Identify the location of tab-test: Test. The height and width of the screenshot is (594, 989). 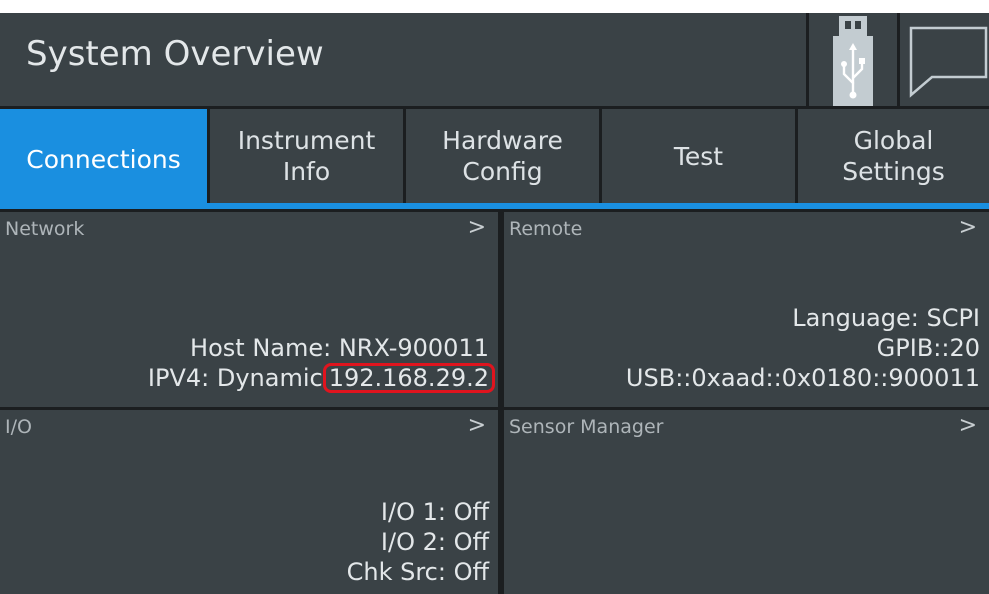
(698, 156).